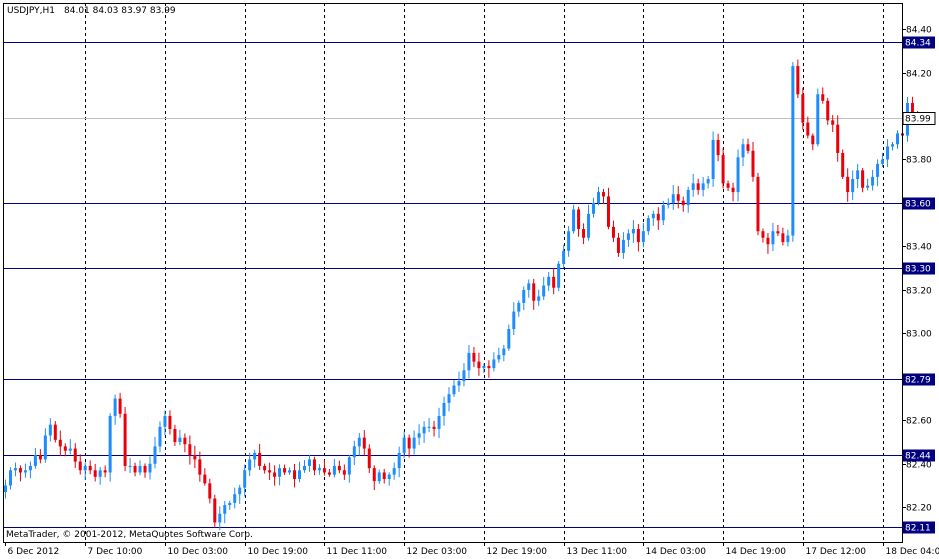 Image resolution: width=939 pixels, height=559 pixels. I want to click on level-label: 82.79, so click(918, 381).